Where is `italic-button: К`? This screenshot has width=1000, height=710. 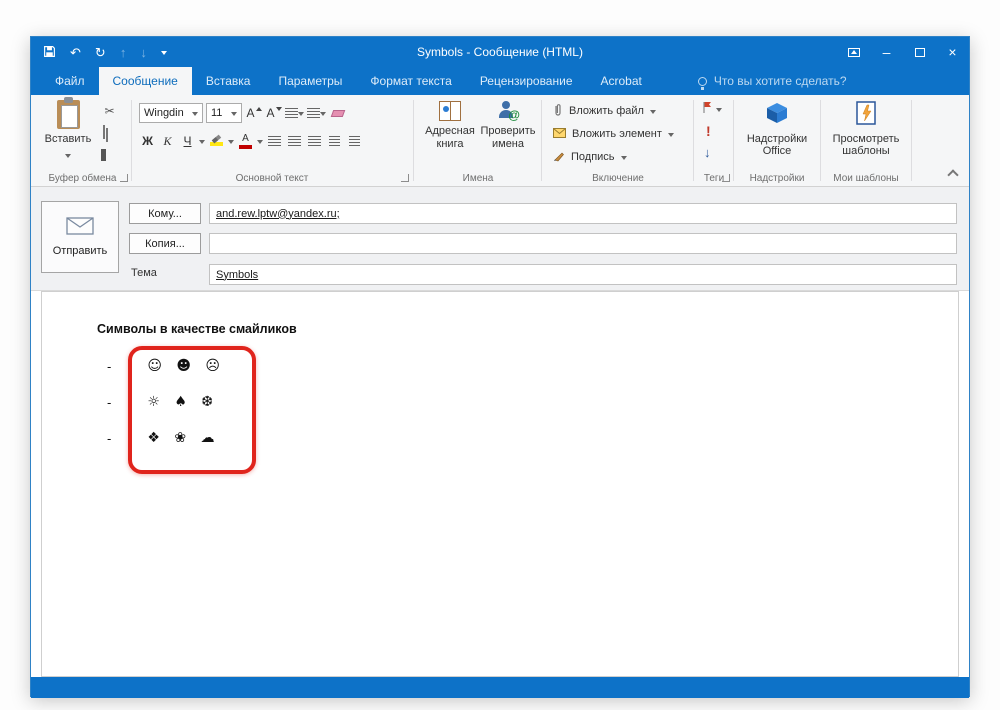
italic-button: К is located at coordinates (167, 141).